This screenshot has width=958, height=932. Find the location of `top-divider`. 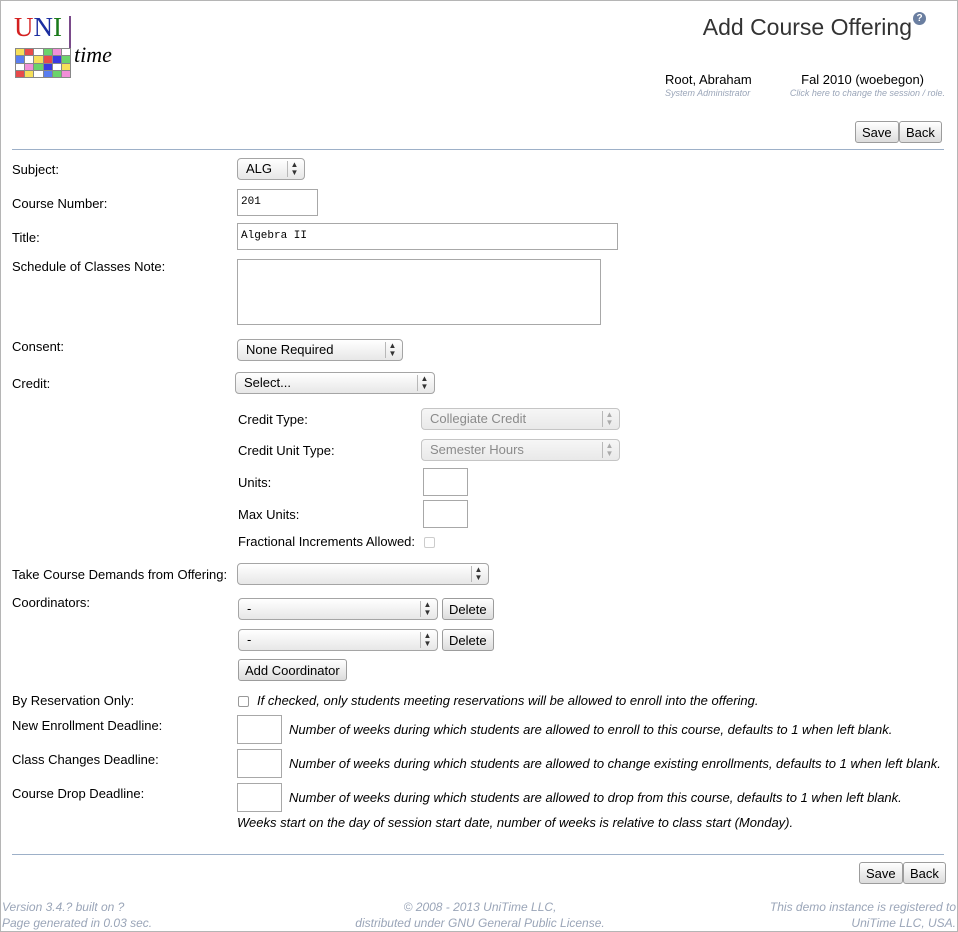

top-divider is located at coordinates (478, 149).